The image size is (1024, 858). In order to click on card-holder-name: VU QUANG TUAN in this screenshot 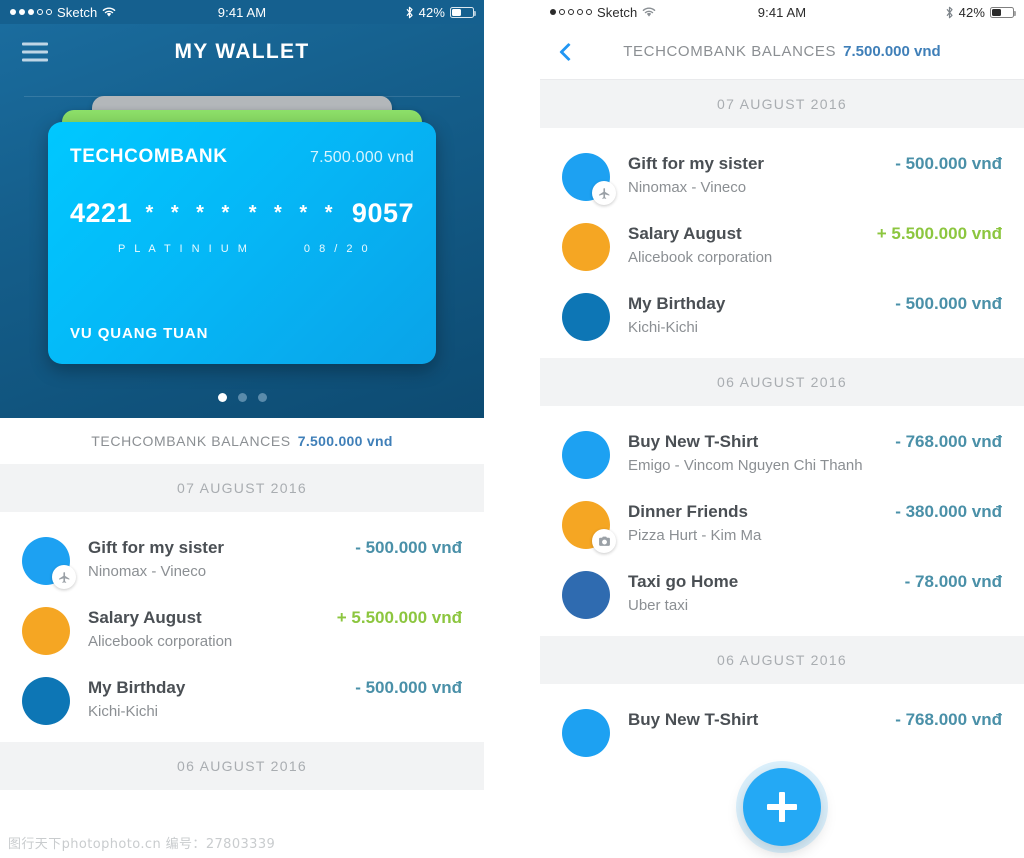, I will do `click(139, 333)`.